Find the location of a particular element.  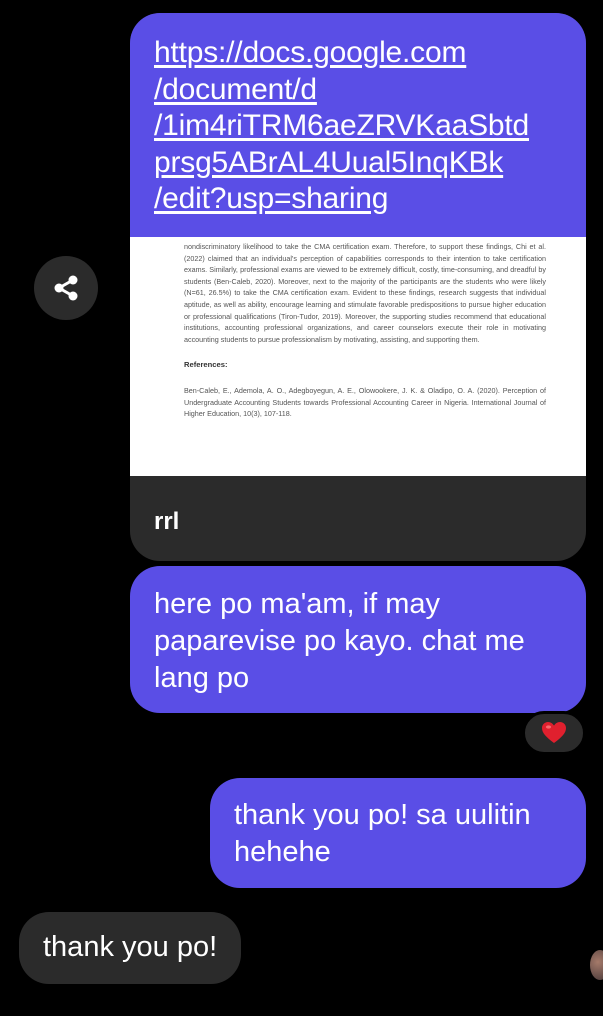

url-line: https://docs.google.com is located at coordinates (358, 53).